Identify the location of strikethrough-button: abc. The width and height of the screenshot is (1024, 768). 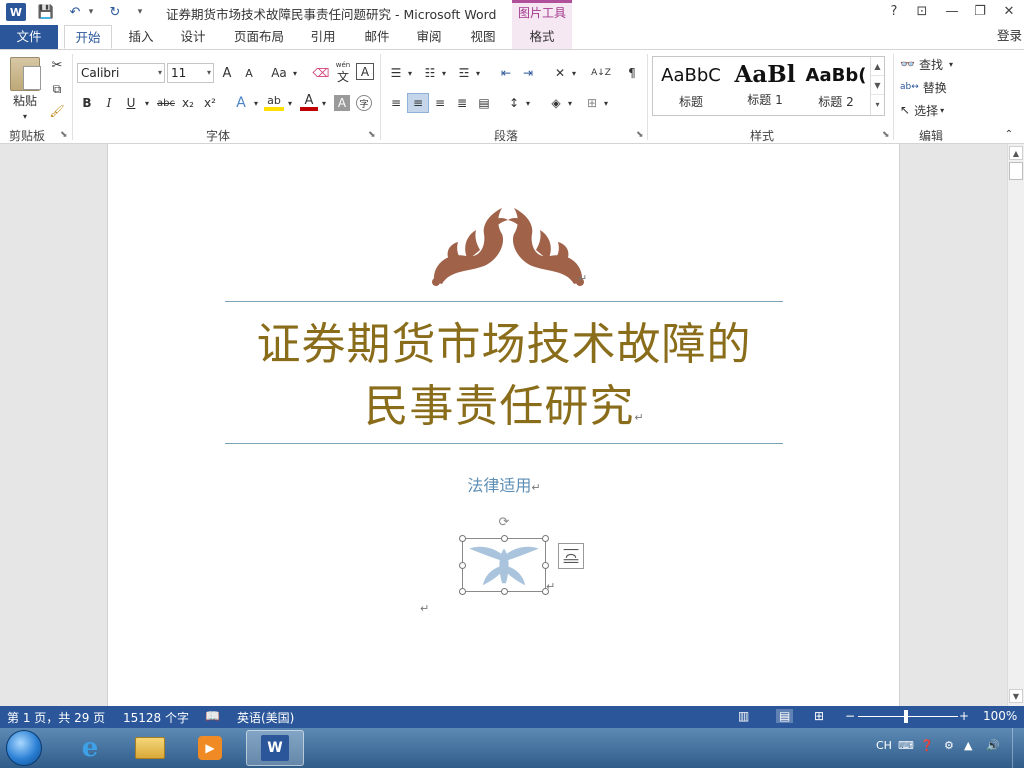
(166, 103).